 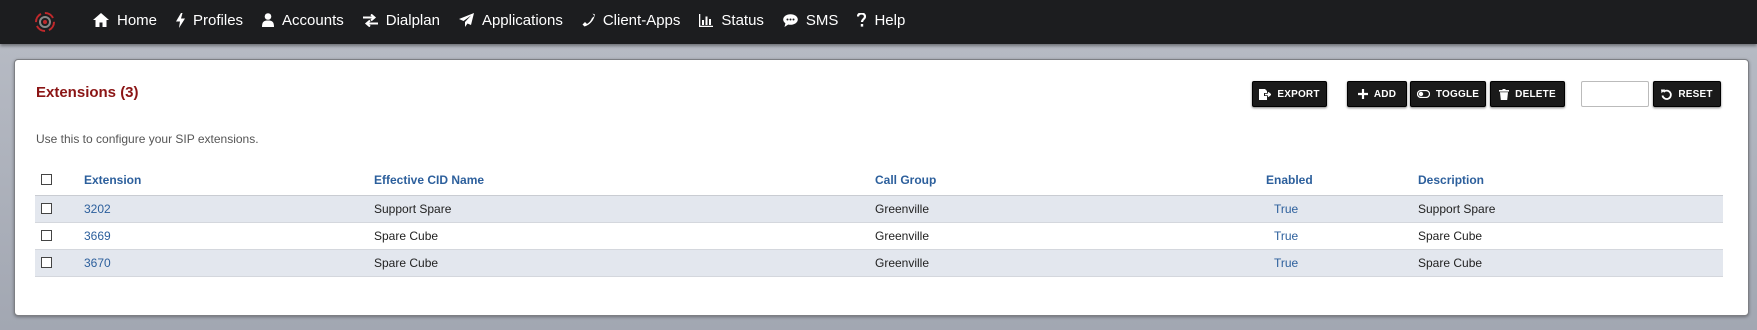 What do you see at coordinates (313, 20) in the screenshot?
I see `nav-accounts-label: Accounts` at bounding box center [313, 20].